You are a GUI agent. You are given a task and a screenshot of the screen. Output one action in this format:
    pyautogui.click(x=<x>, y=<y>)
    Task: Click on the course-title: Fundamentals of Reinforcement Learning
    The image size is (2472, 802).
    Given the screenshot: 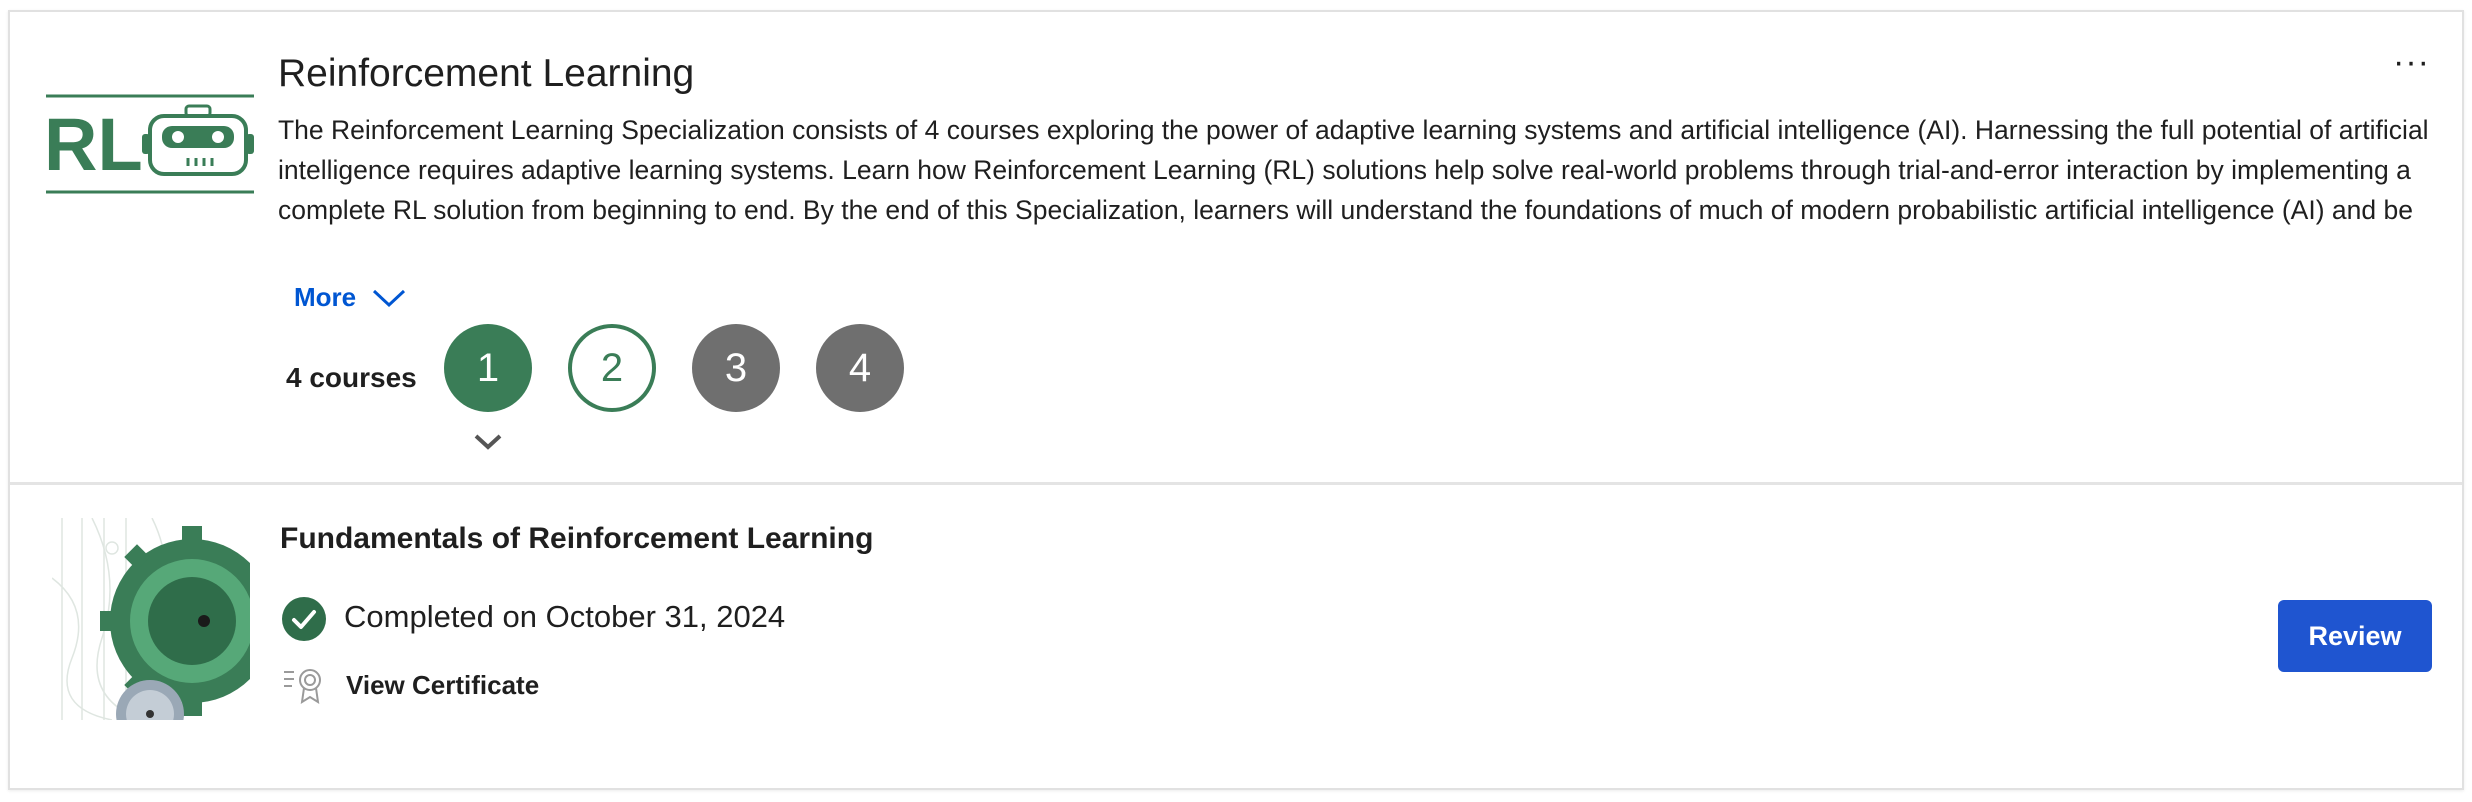 What is the action you would take?
    pyautogui.click(x=576, y=539)
    